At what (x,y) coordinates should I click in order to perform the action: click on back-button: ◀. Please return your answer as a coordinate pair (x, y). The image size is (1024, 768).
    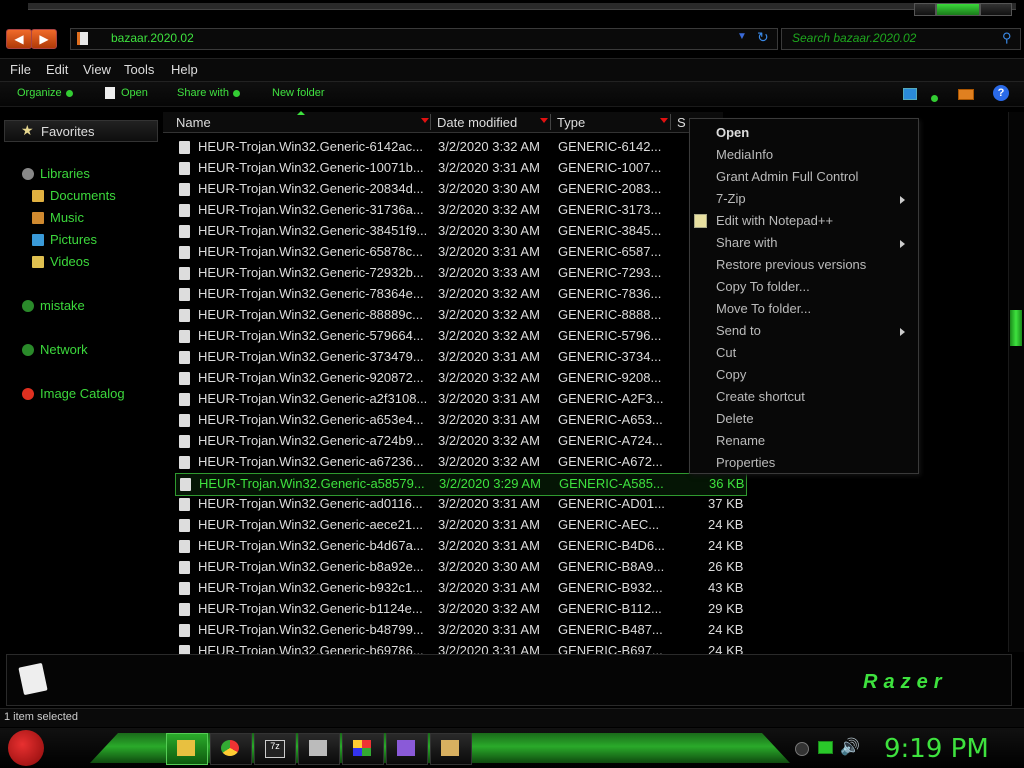
    Looking at the image, I should click on (19, 39).